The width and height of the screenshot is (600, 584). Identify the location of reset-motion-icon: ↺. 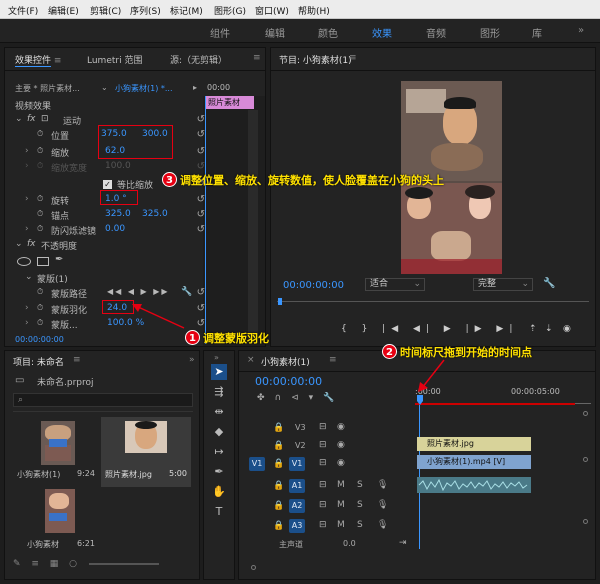
(201, 119).